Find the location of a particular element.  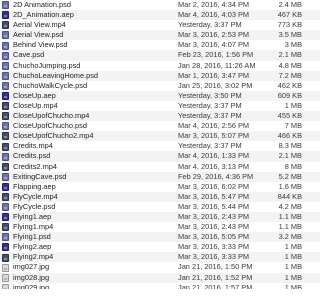

file-name: CloseUp.mp4 is located at coordinates (35, 105).